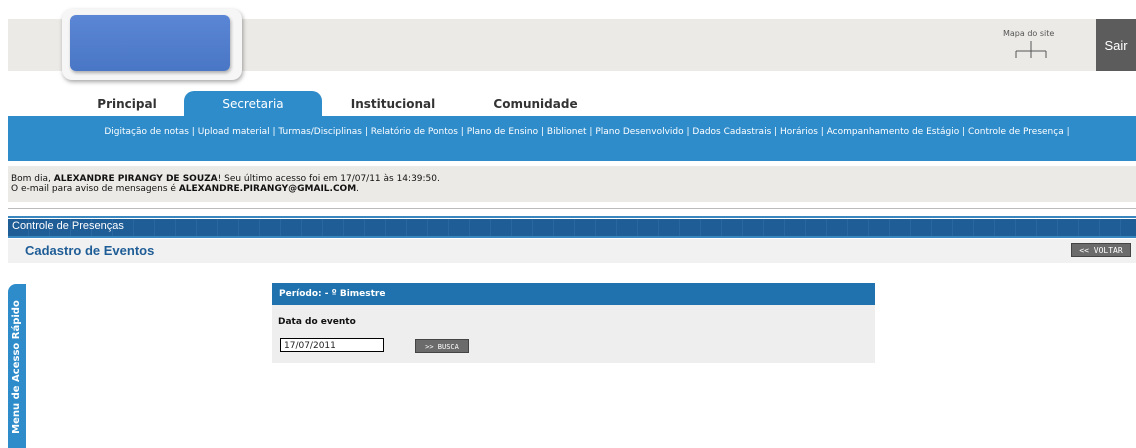  Describe the element at coordinates (535, 104) in the screenshot. I see `tab-comunidade: Comunidade` at that location.